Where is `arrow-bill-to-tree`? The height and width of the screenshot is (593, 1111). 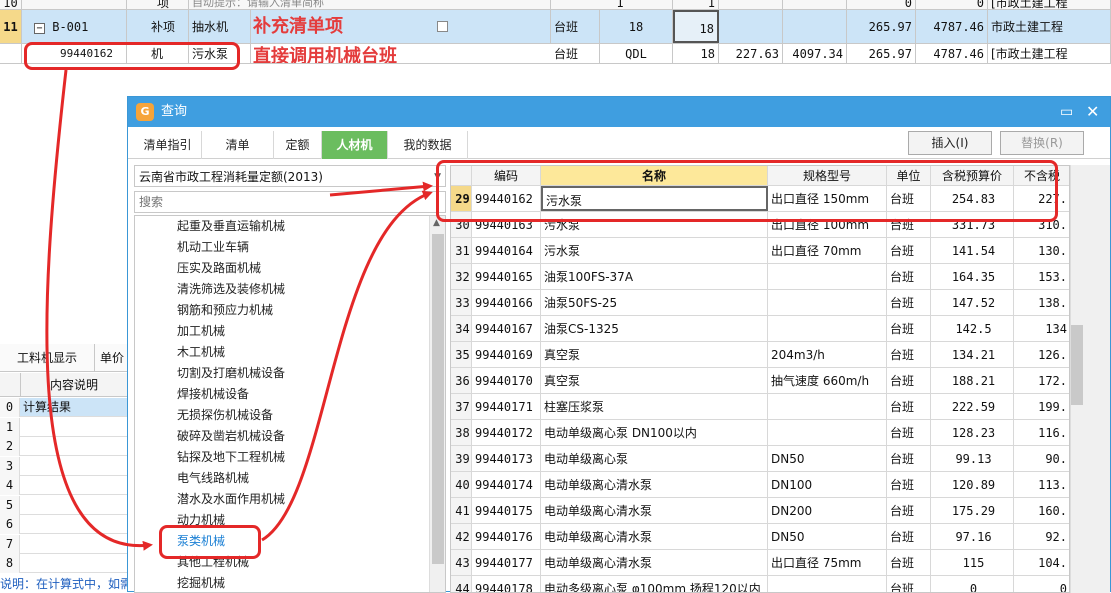 arrow-bill-to-tree is located at coordinates (99, 310).